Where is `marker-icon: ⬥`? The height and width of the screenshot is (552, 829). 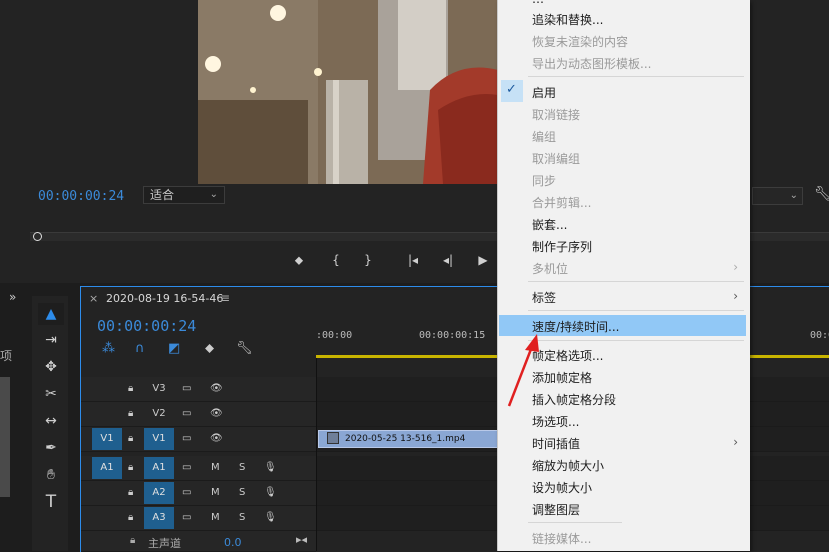 marker-icon: ⬥ is located at coordinates (299, 260).